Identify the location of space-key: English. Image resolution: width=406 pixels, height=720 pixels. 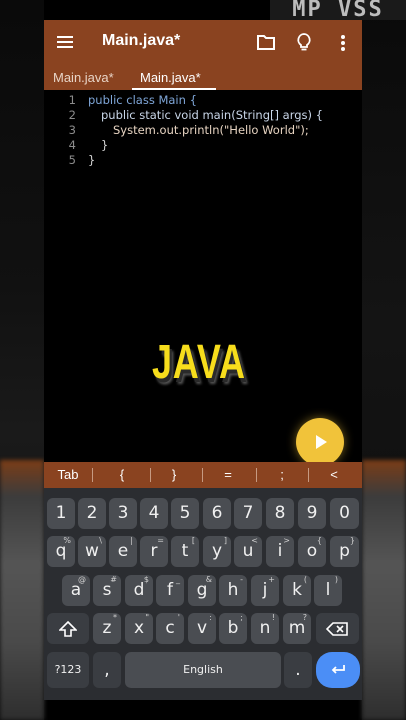
(203, 670).